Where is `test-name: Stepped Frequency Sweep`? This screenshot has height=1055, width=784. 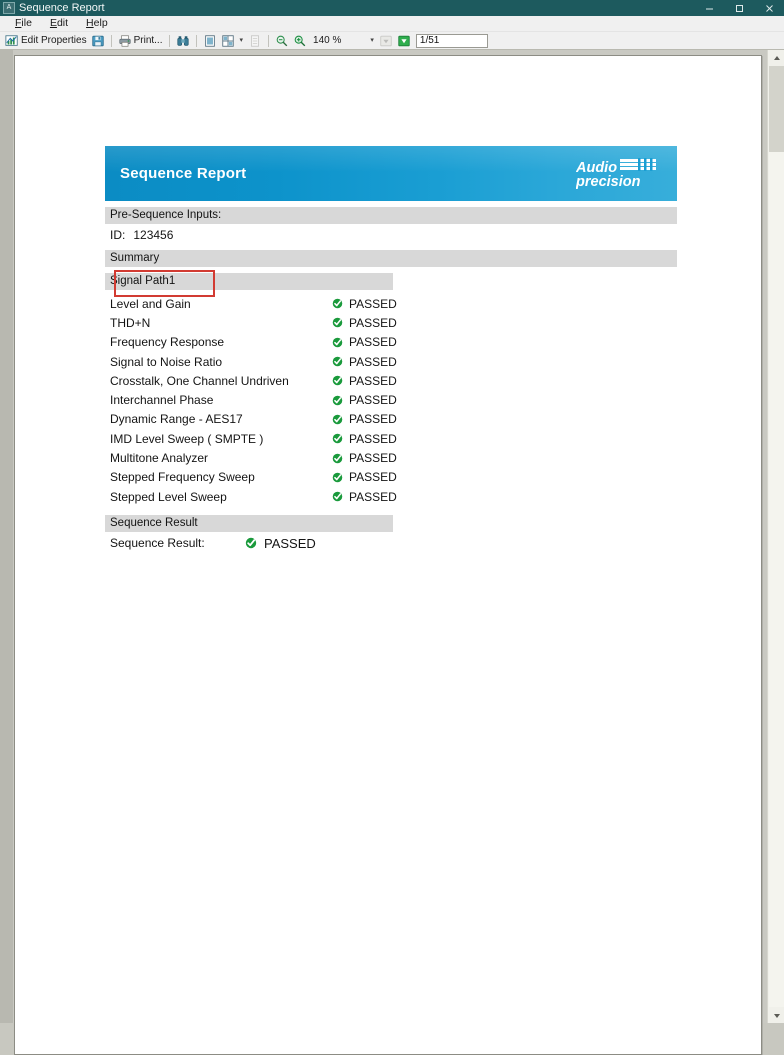 test-name: Stepped Frequency Sweep is located at coordinates (182, 477).